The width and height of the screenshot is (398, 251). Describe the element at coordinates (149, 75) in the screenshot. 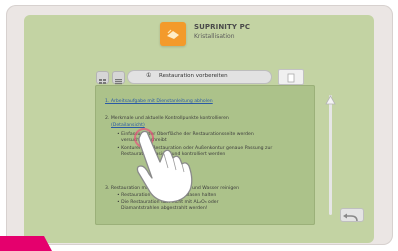

I see `tab-number: ①` at that location.